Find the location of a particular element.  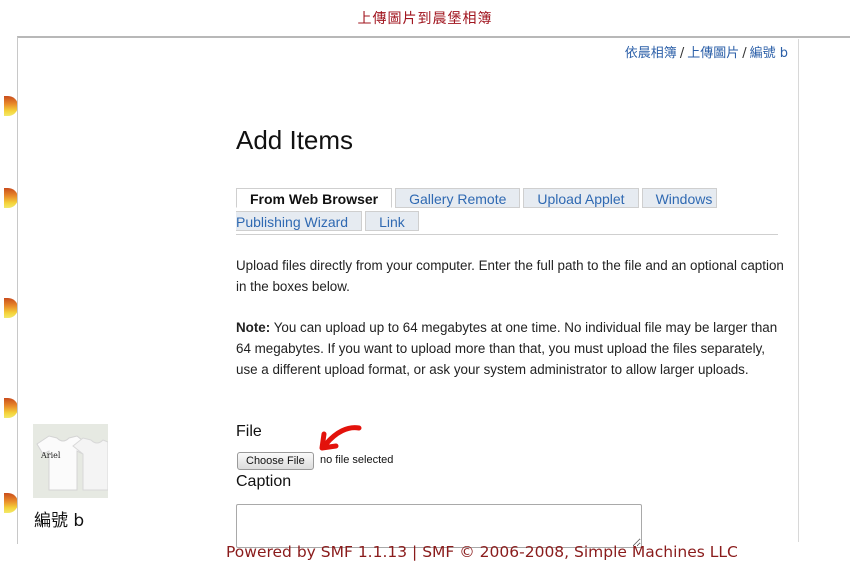

tab-upload-applet: Upload Applet is located at coordinates (581, 198).